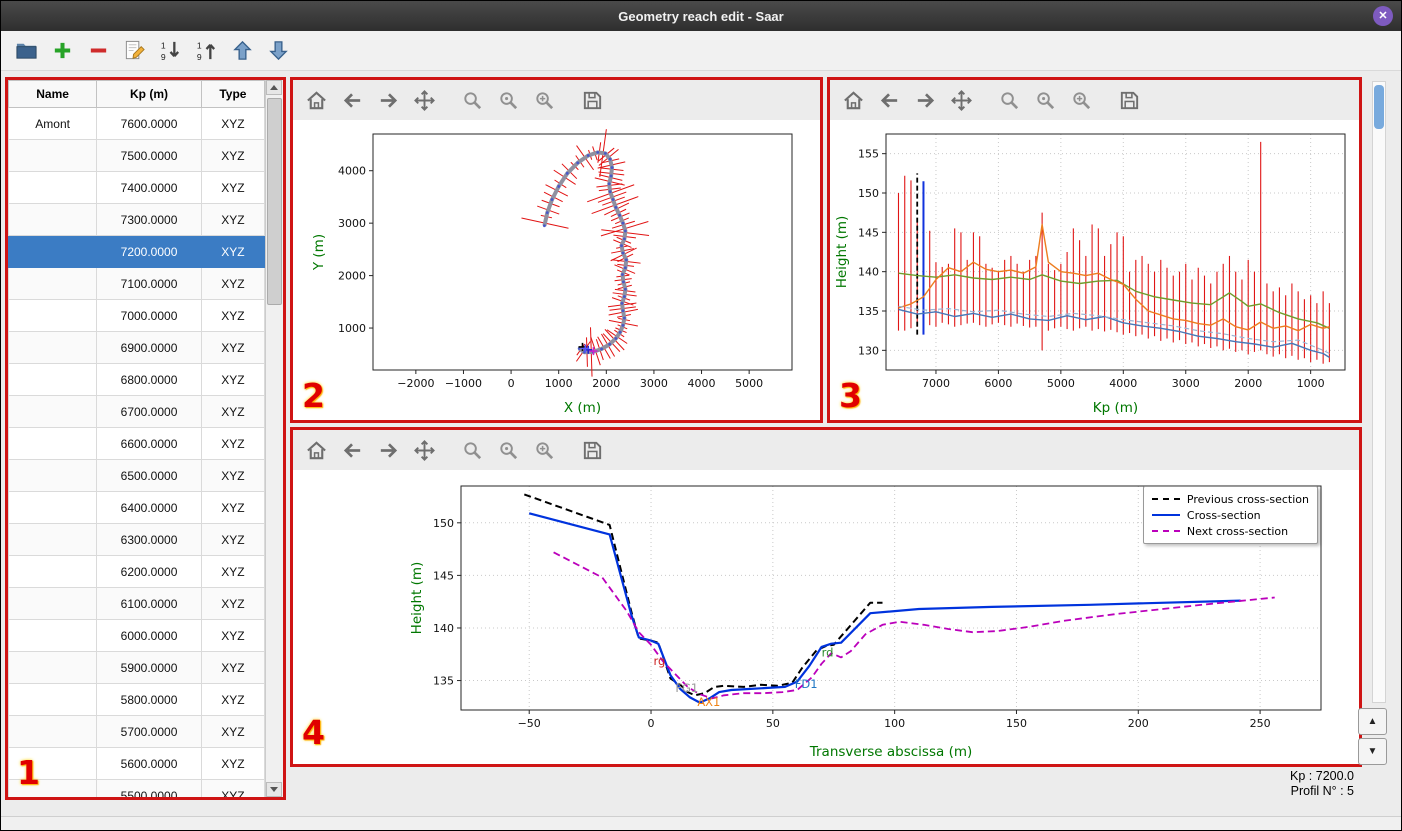 This screenshot has height=831, width=1402. Describe the element at coordinates (137, 283) in the screenshot. I see `table-row: 7100.0000 XYZ` at that location.